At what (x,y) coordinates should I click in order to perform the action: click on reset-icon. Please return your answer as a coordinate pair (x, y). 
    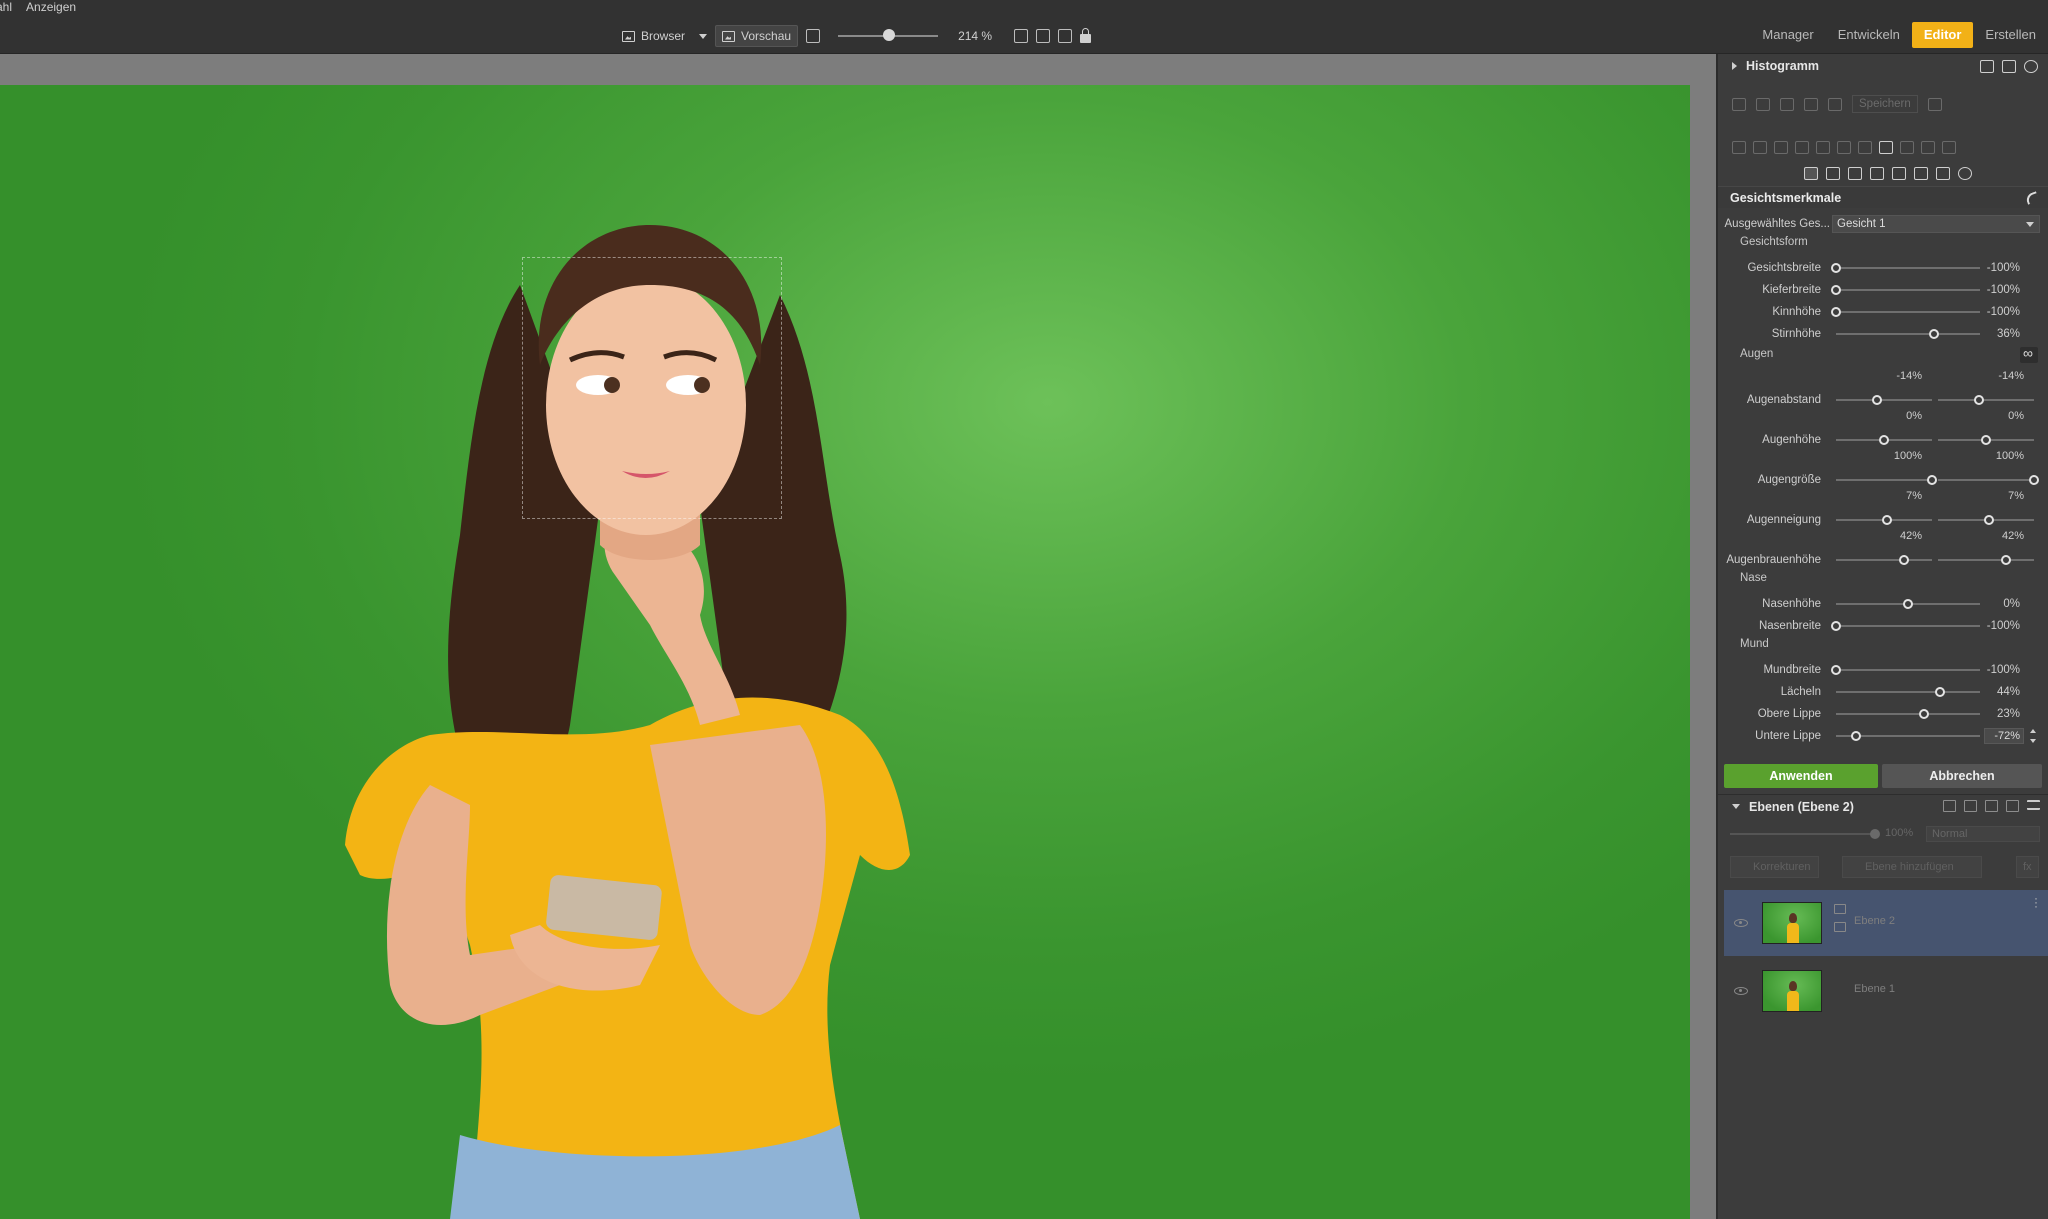
    Looking at the image, I should click on (1965, 173).